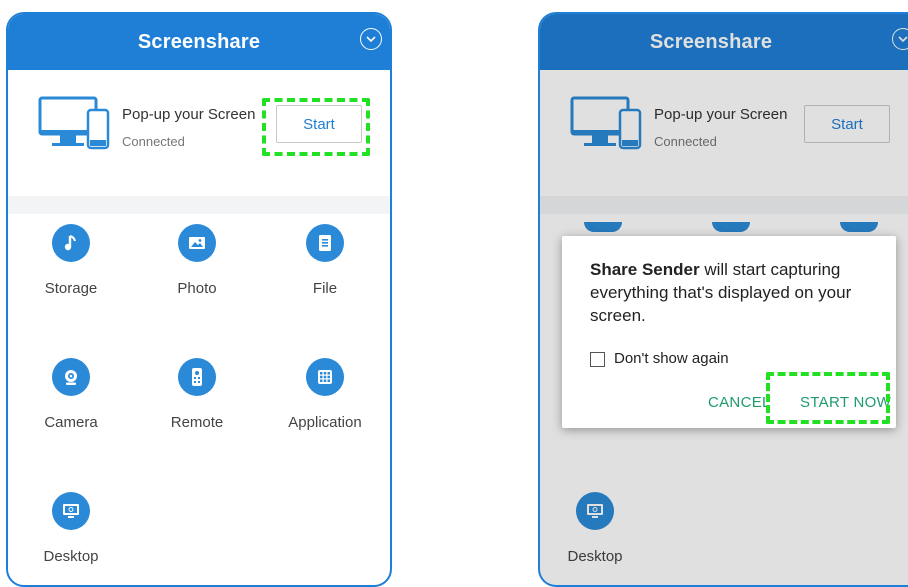 This screenshot has height=587, width=908. Describe the element at coordinates (71, 377) in the screenshot. I see `webcam-icon` at that location.